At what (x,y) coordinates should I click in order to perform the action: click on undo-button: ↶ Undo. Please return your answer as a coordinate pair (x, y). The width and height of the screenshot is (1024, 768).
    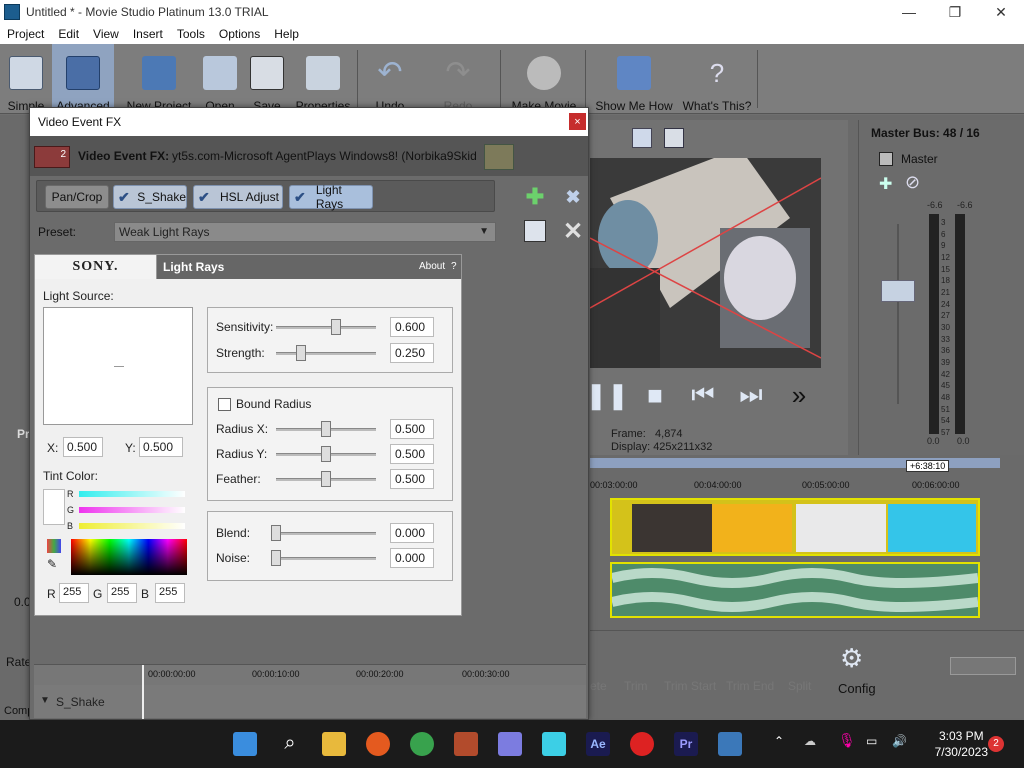
    Looking at the image, I should click on (390, 79).